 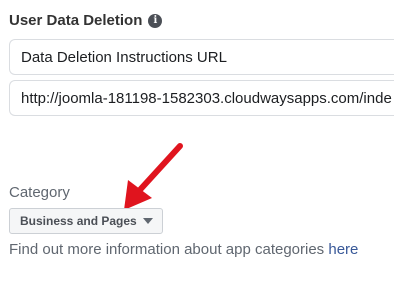 What do you see at coordinates (155, 20) in the screenshot?
I see `info-icon: i` at bounding box center [155, 20].